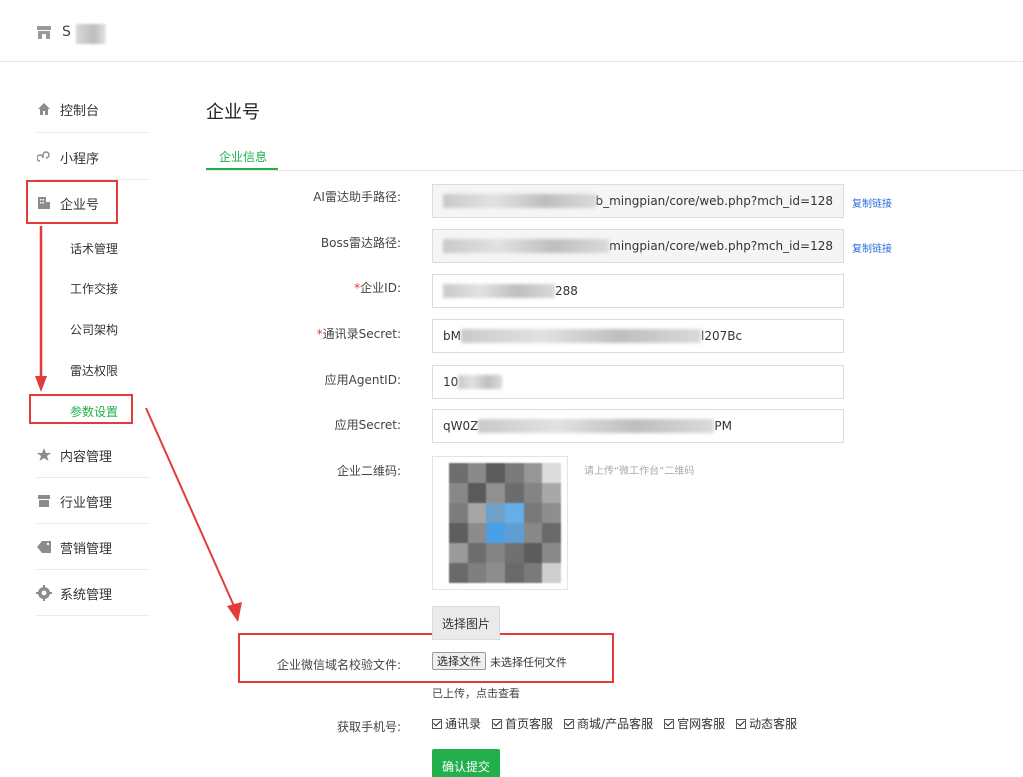 Image resolution: width=1023 pixels, height=777 pixels. Describe the element at coordinates (44, 455) in the screenshot. I see `star-icon` at that location.